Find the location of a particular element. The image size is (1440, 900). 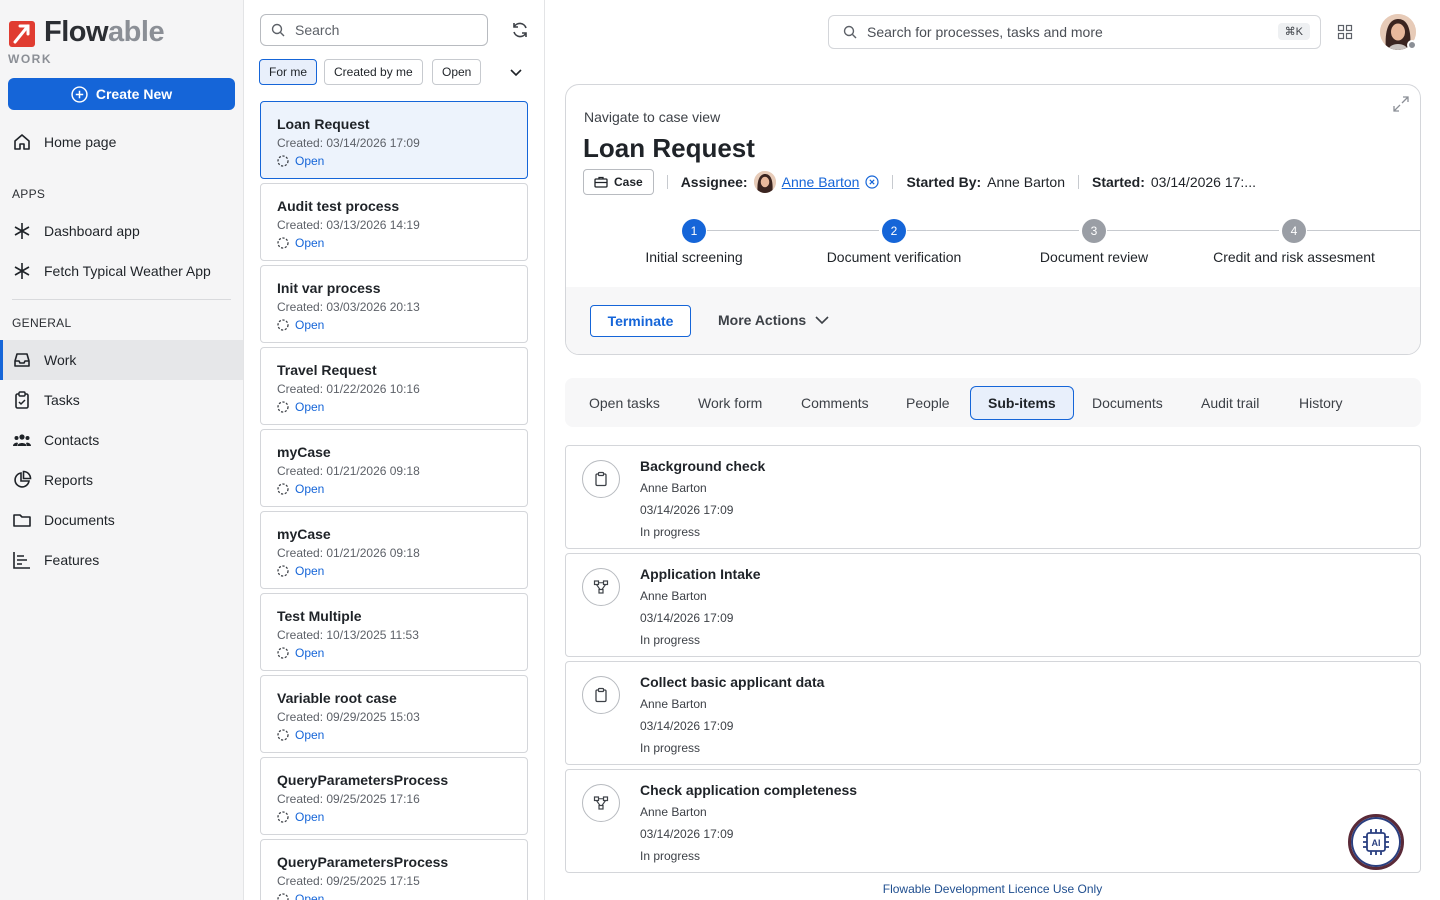

step-3-label: Document review is located at coordinates (1094, 257).